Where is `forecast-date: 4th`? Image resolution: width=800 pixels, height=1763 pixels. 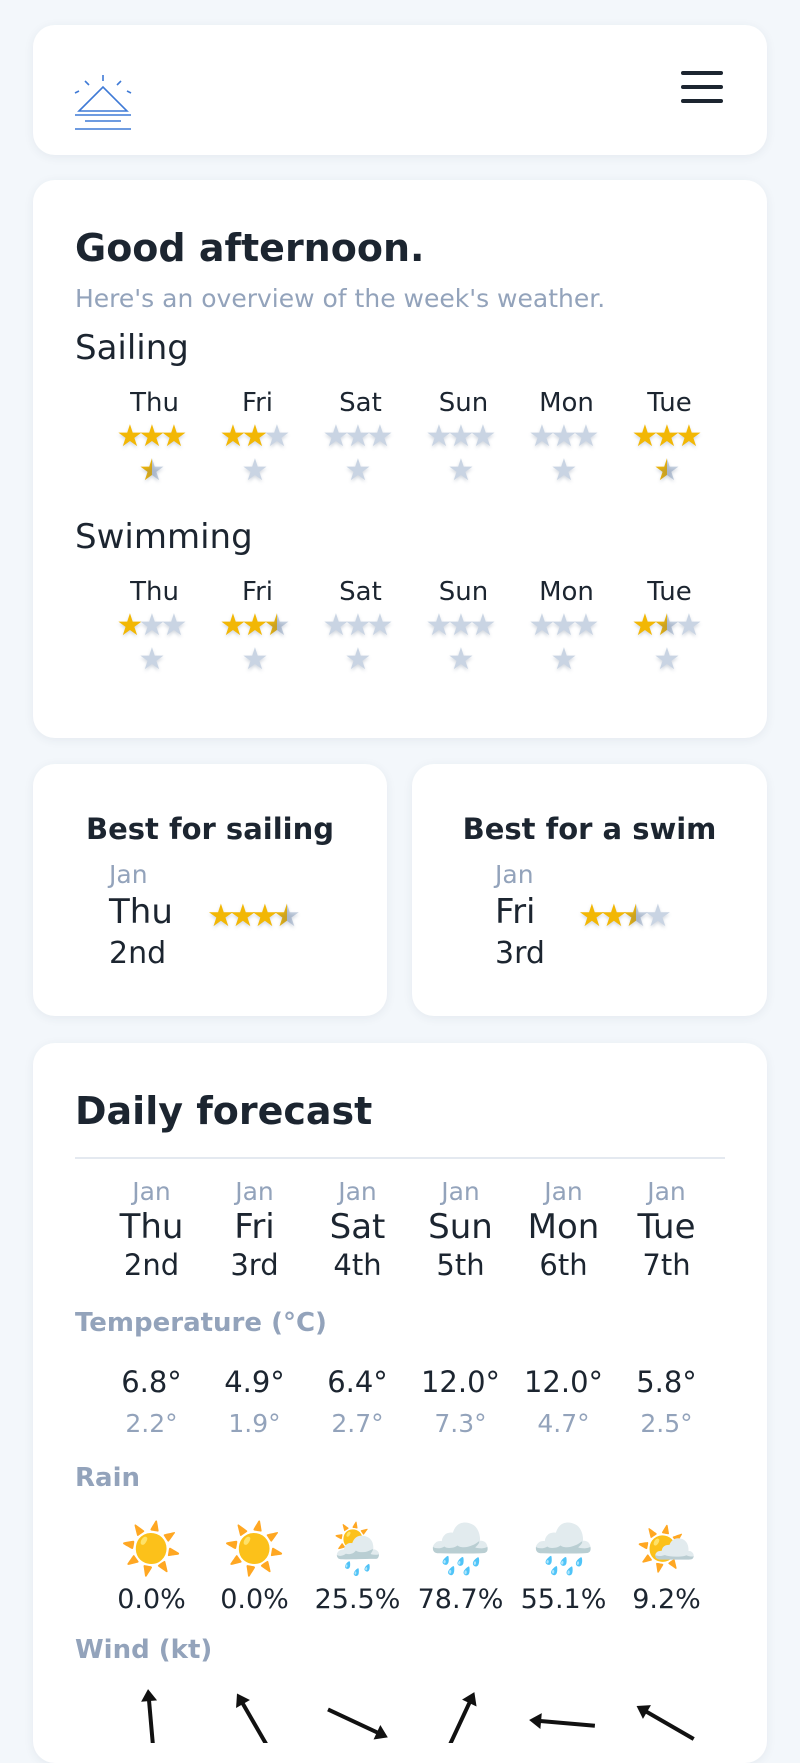
forecast-date: 4th is located at coordinates (357, 1265).